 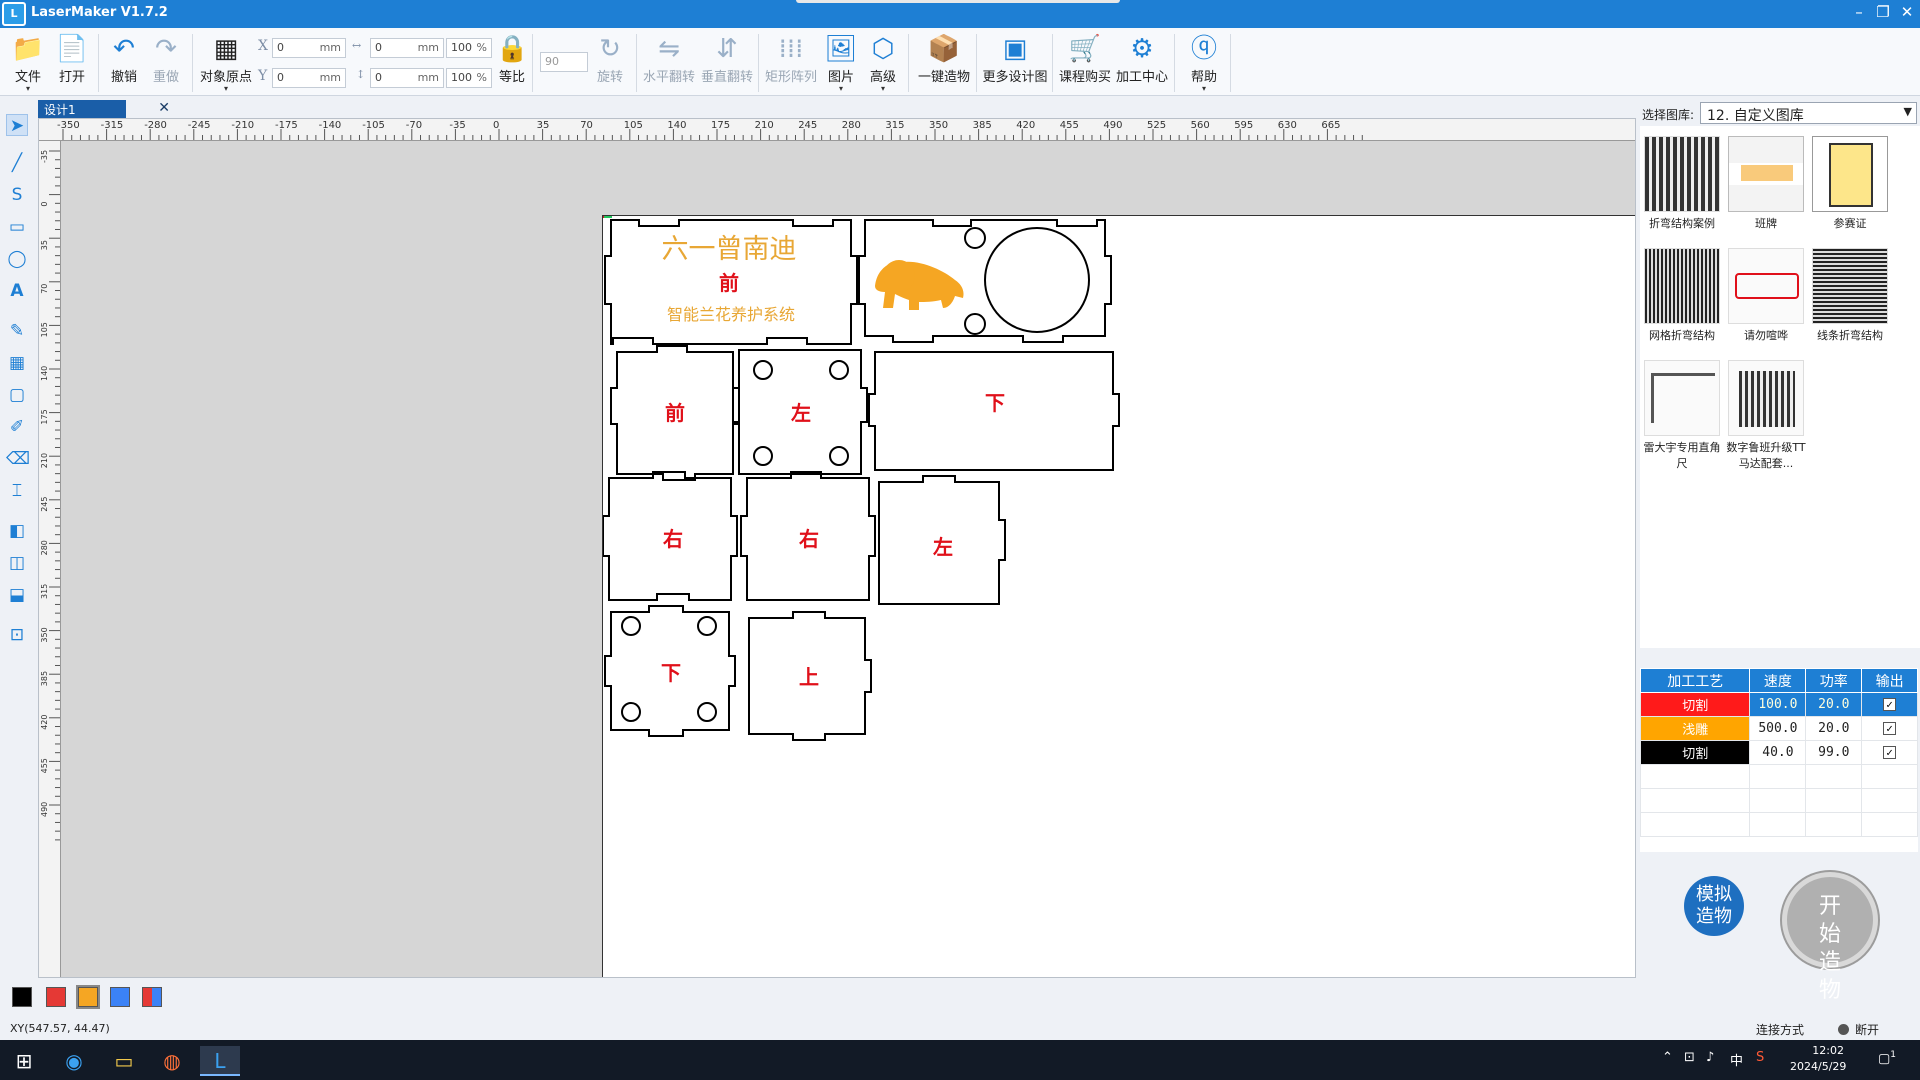 I want to click on process-center-button: ⚙ 加工中心, so click(x=1142, y=63).